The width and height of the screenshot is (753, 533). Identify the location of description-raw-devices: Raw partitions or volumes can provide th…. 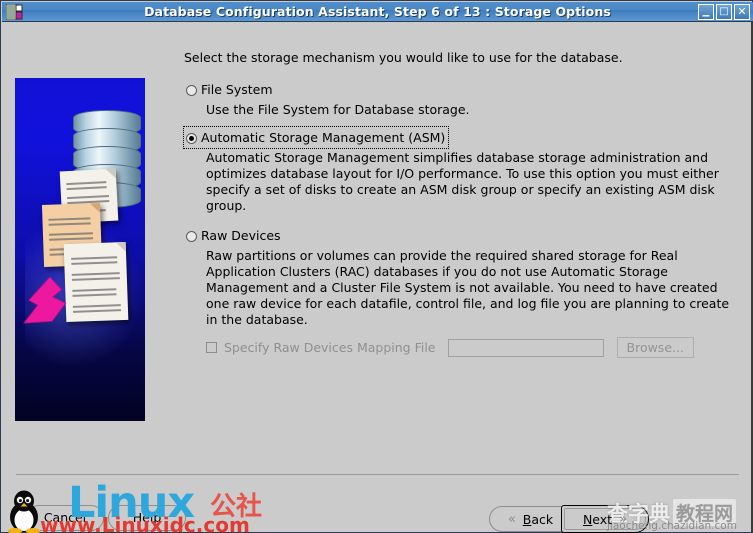
(468, 287).